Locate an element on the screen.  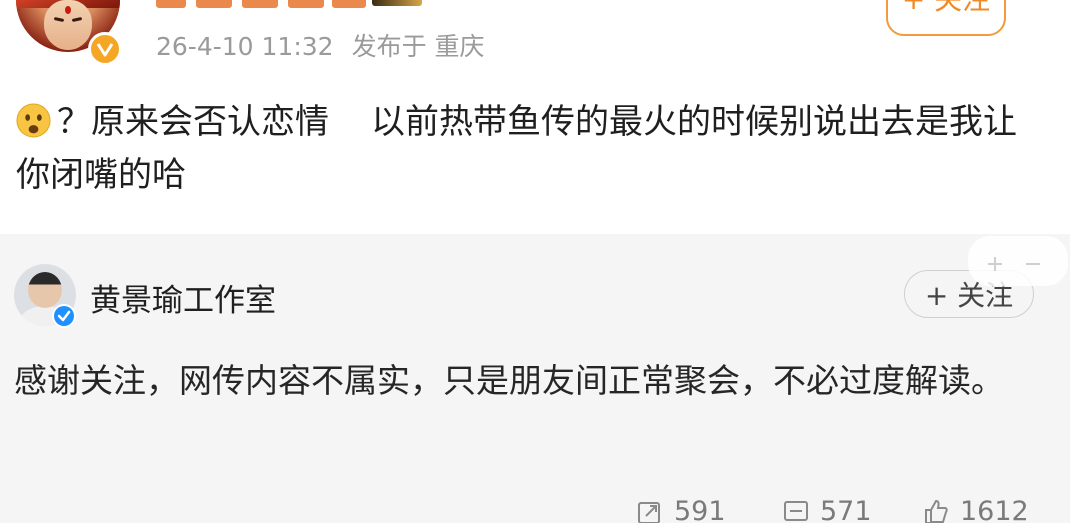
image-zoom-overlay-icon is located at coordinates (1018, 256).